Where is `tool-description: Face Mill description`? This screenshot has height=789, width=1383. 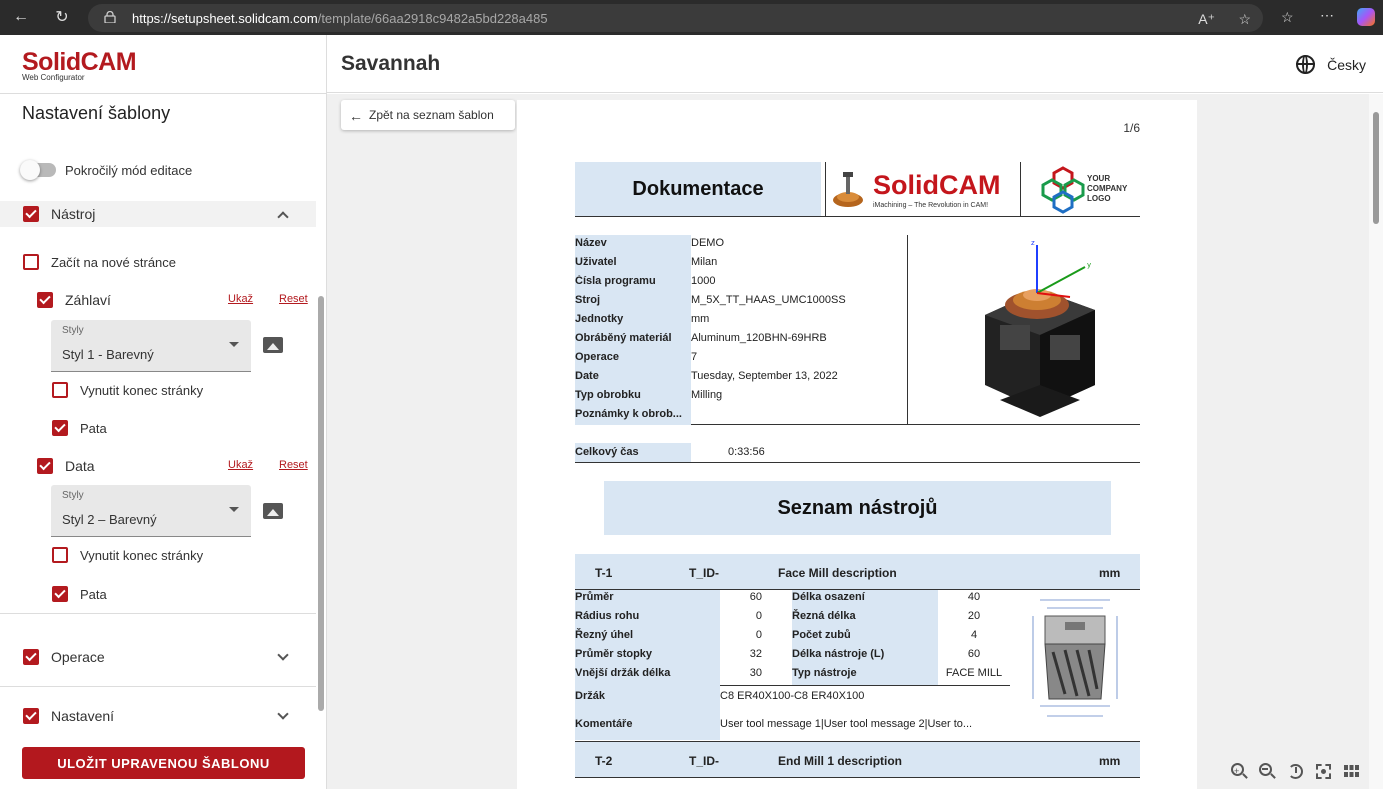
tool-description: Face Mill description is located at coordinates (837, 573).